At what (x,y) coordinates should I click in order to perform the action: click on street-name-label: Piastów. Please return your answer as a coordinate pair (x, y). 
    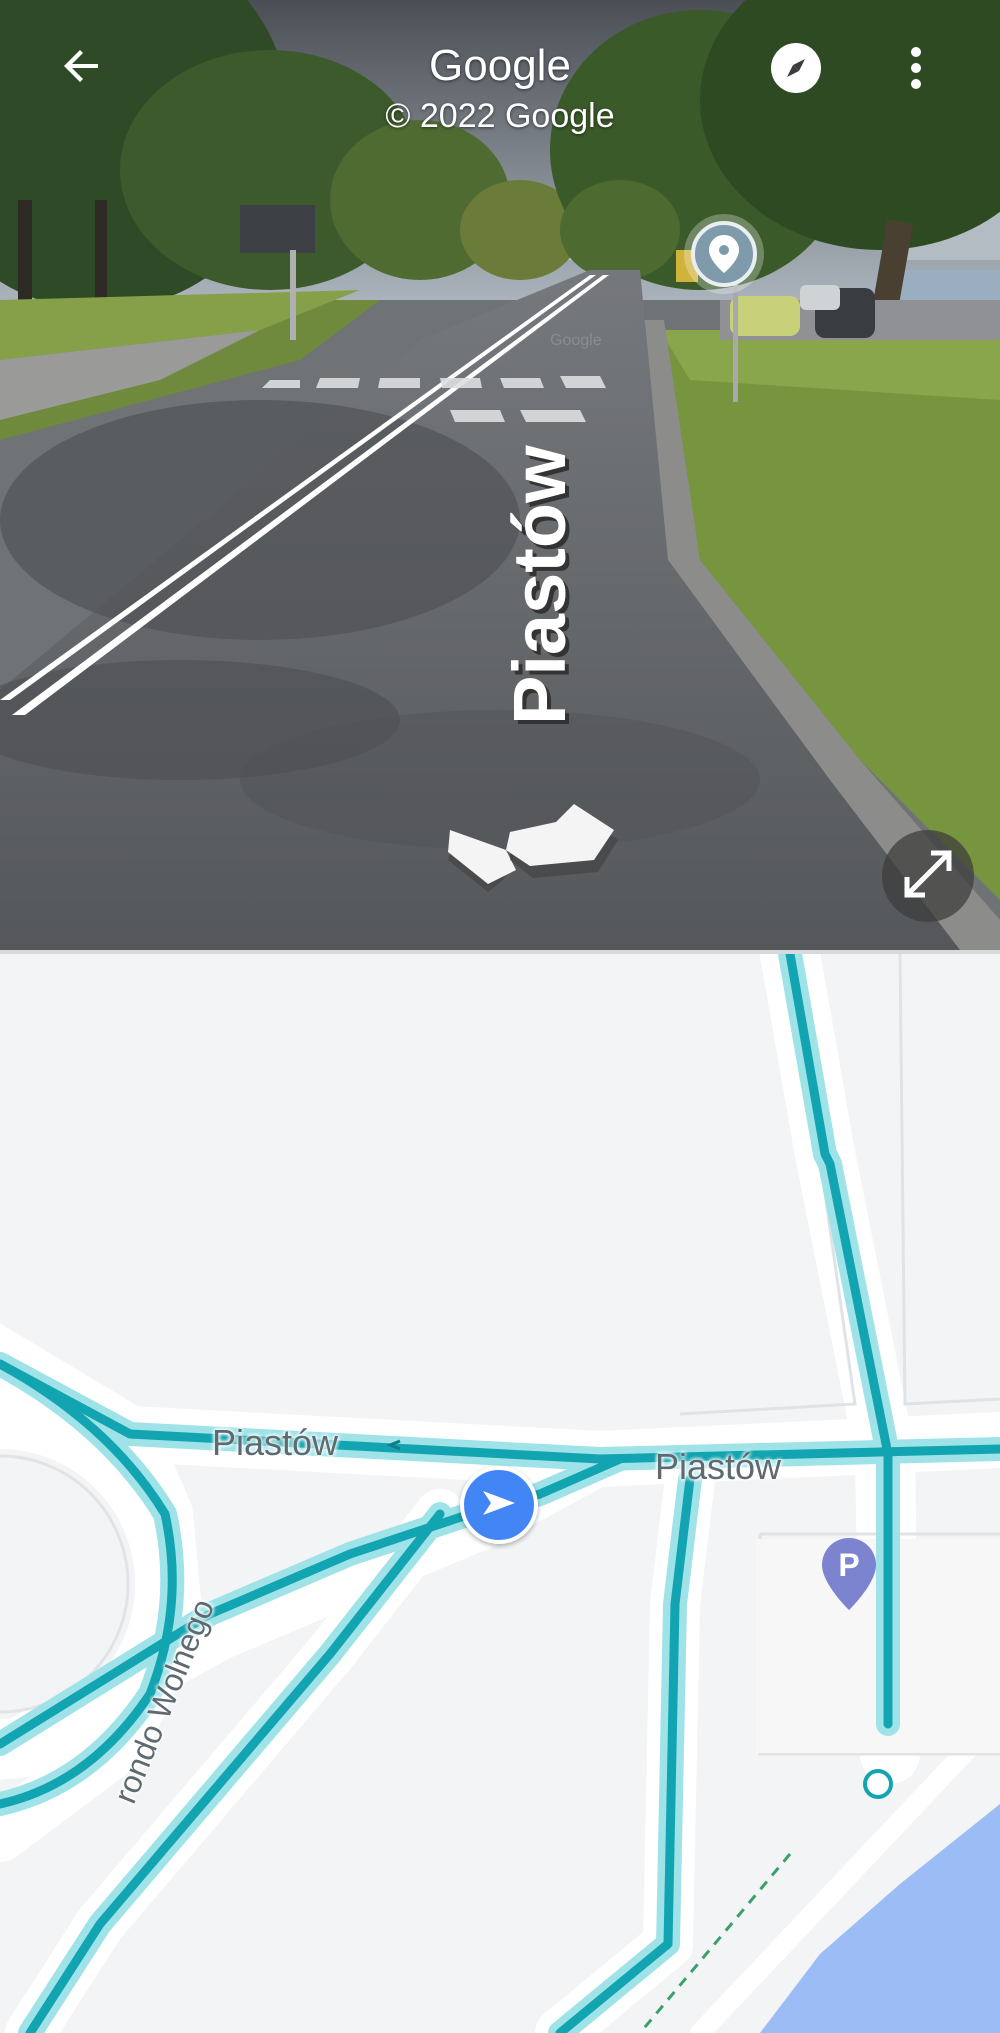
    Looking at the image, I should click on (539, 585).